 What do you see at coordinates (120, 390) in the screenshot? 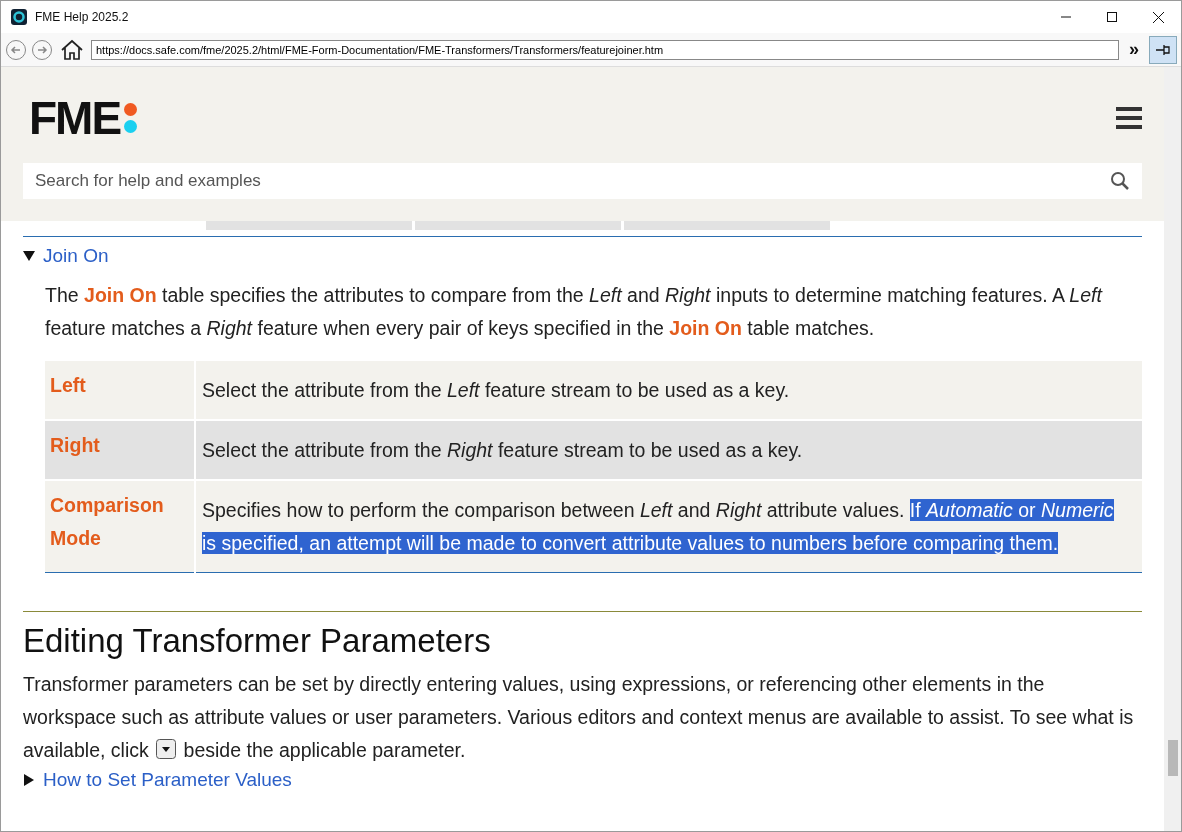
I see `parameter-name: Left` at bounding box center [120, 390].